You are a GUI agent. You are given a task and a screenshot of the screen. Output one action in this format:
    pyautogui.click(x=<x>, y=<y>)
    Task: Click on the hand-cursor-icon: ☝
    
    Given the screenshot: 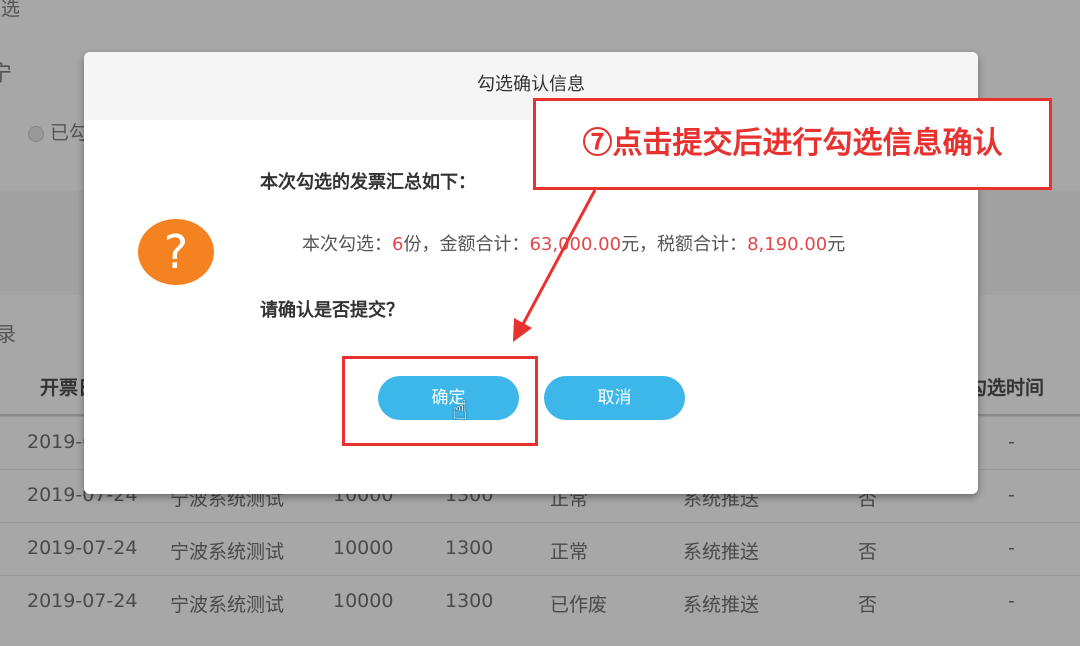 What is the action you would take?
    pyautogui.click(x=460, y=411)
    